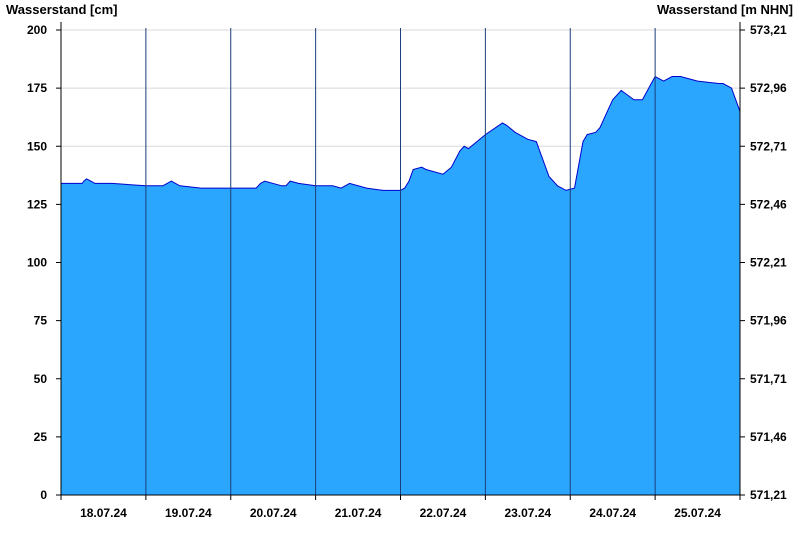  What do you see at coordinates (37, 146) in the screenshot?
I see `left-y-tick-label: 150` at bounding box center [37, 146].